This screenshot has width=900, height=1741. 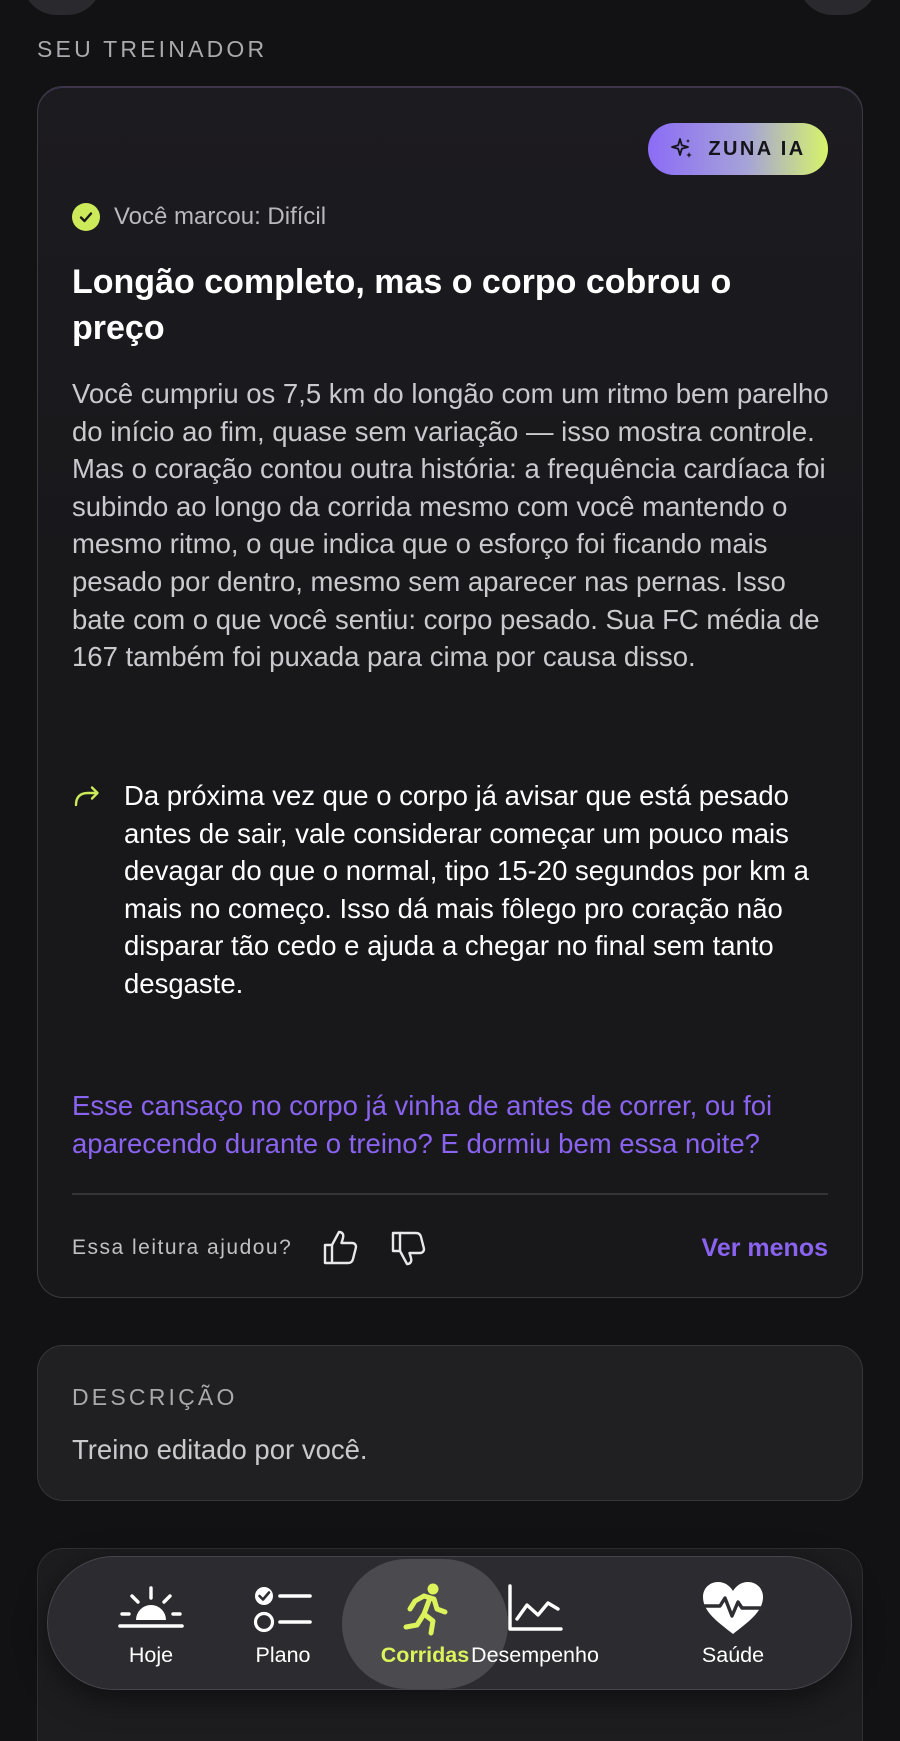 I want to click on thumbs-down-icon, so click(x=408, y=1248).